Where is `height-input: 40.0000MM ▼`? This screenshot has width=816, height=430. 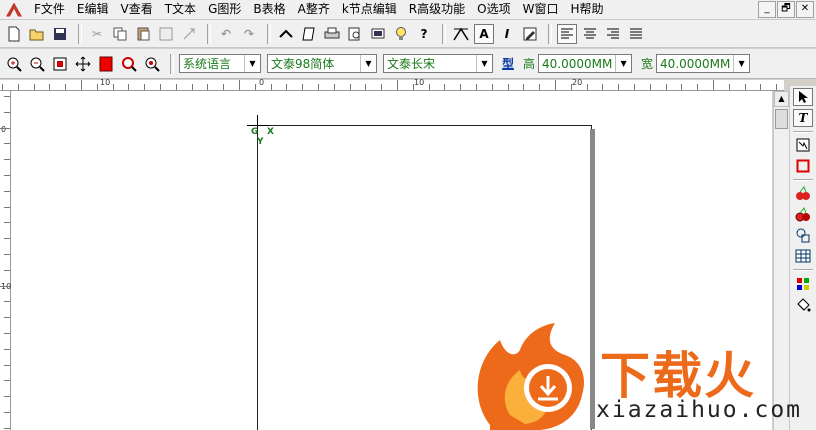 height-input: 40.0000MM ▼ is located at coordinates (585, 63).